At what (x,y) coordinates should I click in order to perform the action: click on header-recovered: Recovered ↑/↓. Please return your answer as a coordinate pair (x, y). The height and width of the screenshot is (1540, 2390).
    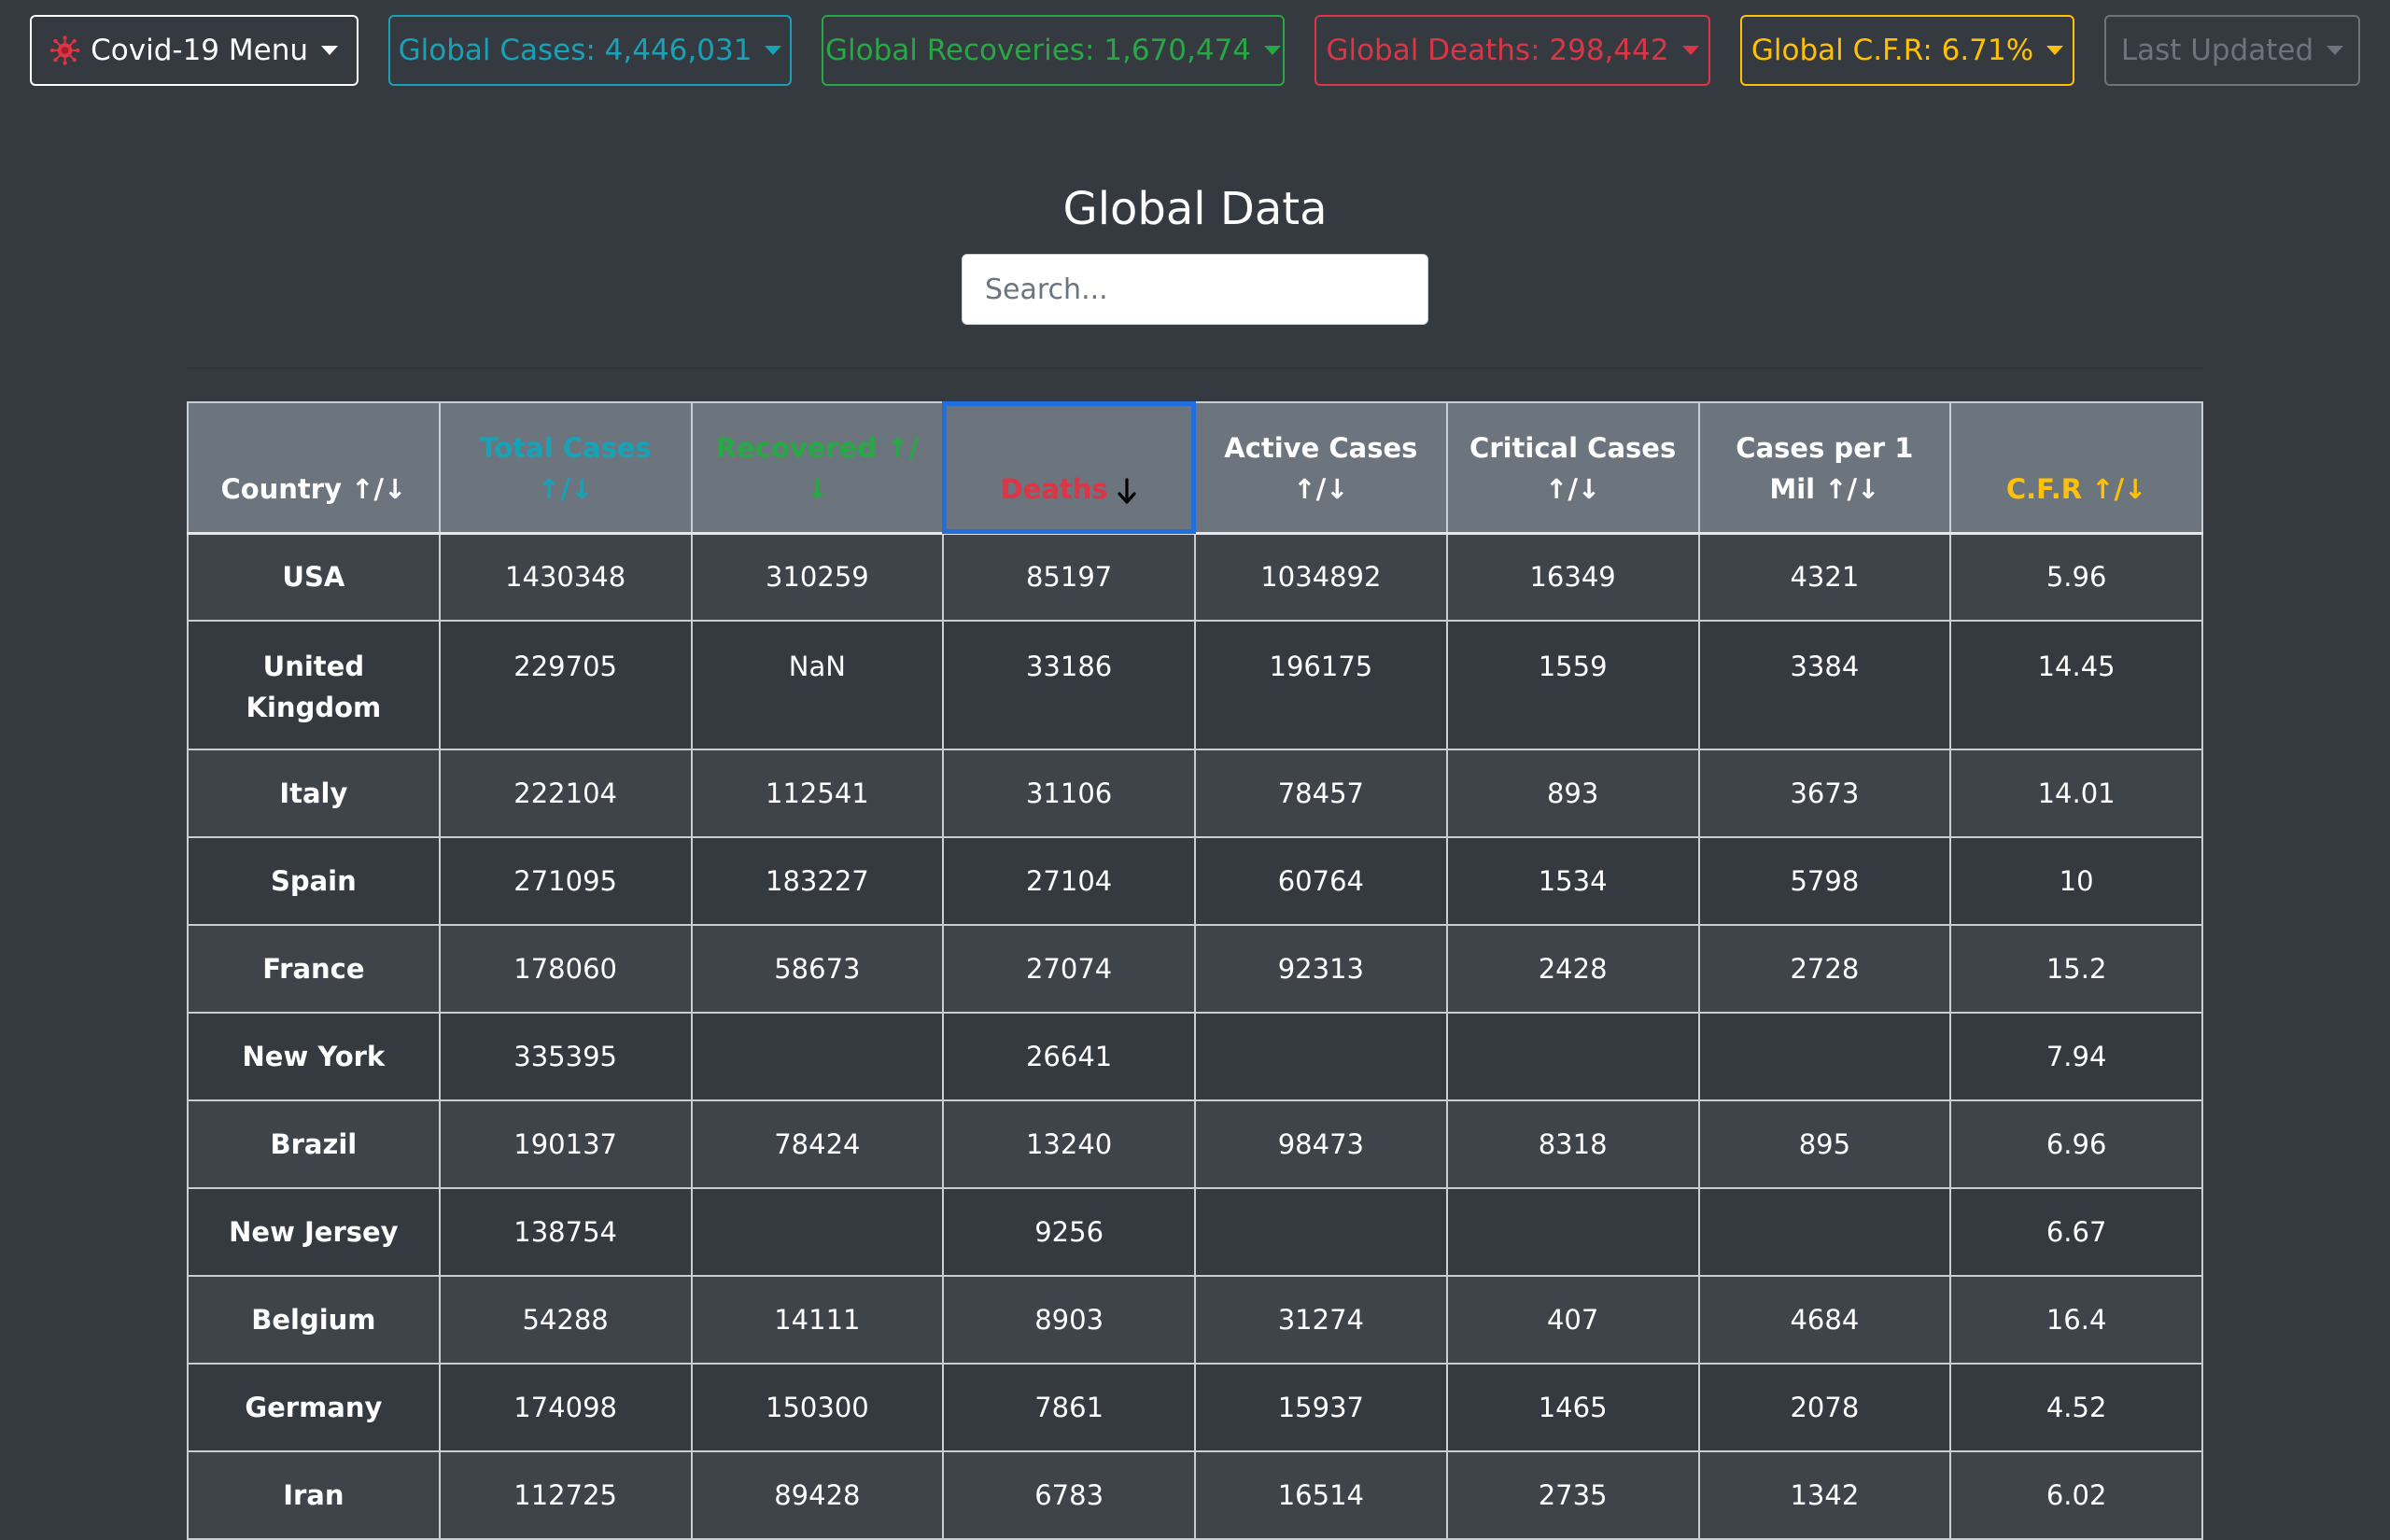
    Looking at the image, I should click on (817, 468).